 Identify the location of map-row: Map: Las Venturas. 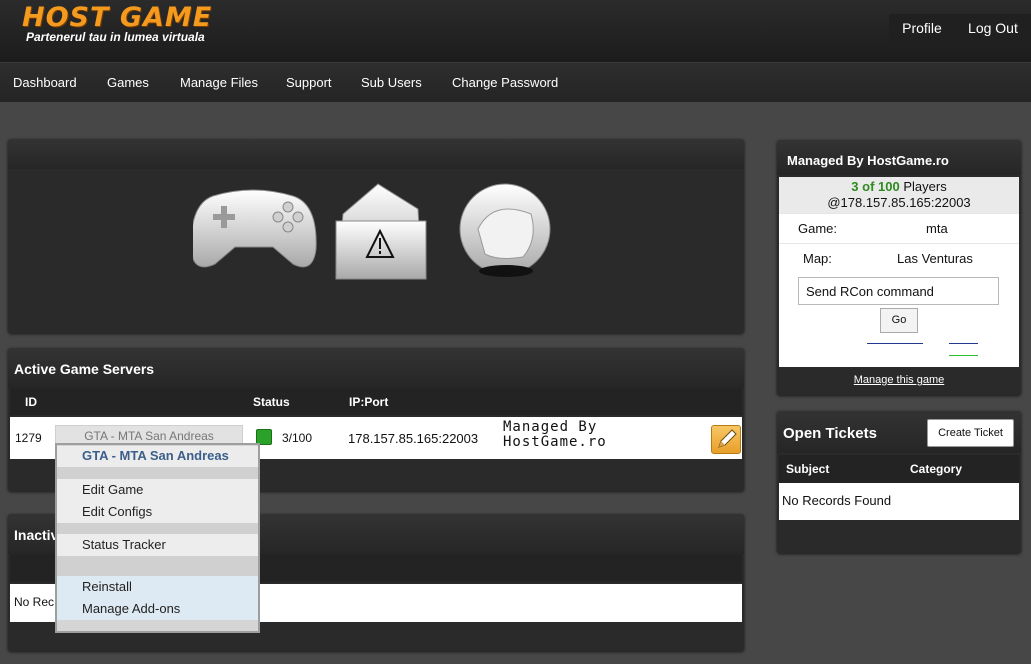
(899, 257).